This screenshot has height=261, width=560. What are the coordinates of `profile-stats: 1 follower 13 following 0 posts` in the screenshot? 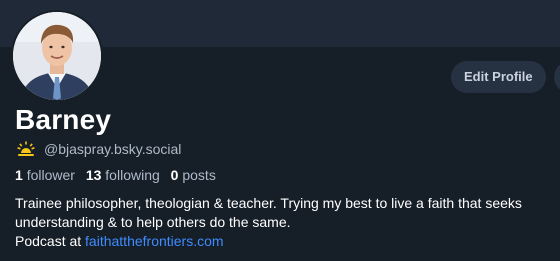 It's located at (119, 175).